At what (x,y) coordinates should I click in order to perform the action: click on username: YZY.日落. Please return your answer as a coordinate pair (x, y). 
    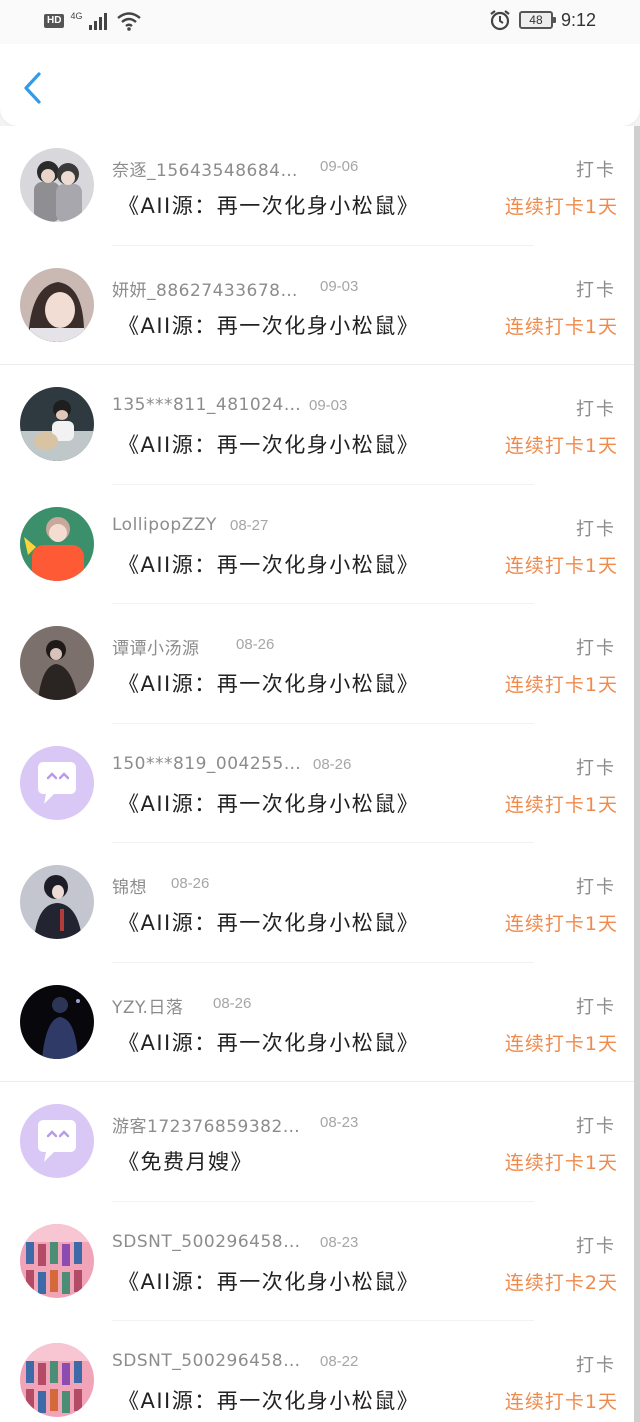
    Looking at the image, I should click on (148, 1007).